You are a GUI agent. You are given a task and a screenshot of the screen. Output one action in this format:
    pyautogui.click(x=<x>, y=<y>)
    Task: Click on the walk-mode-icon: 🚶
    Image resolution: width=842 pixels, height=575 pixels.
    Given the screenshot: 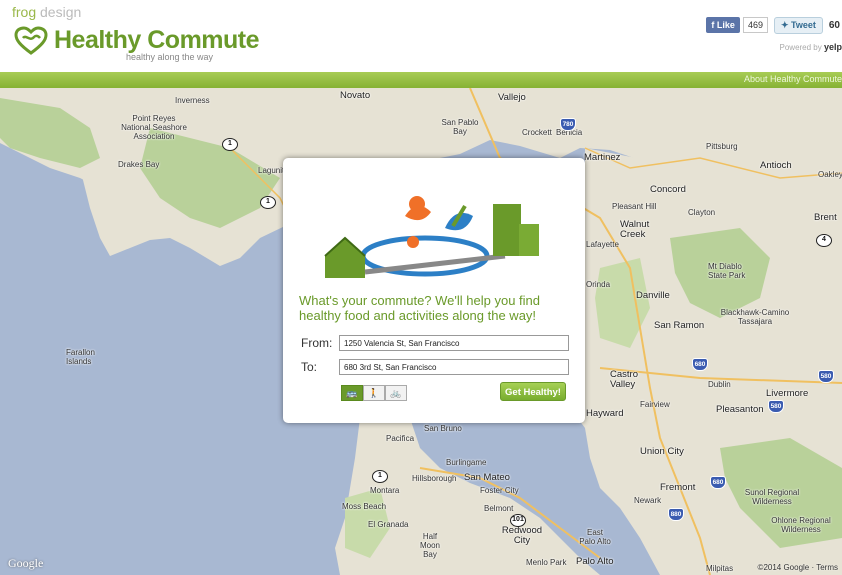 What is the action you would take?
    pyautogui.click(x=374, y=393)
    